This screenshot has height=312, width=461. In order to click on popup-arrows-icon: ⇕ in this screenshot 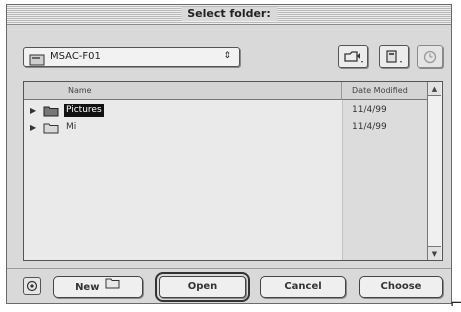, I will do `click(227, 56)`.